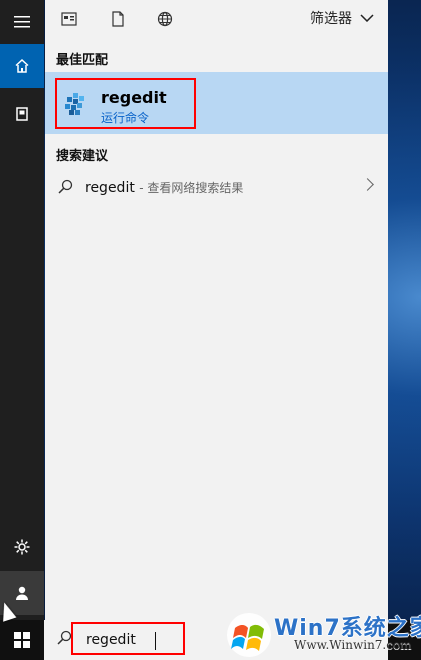  What do you see at coordinates (22, 310) in the screenshot?
I see `start-rail` at bounding box center [22, 310].